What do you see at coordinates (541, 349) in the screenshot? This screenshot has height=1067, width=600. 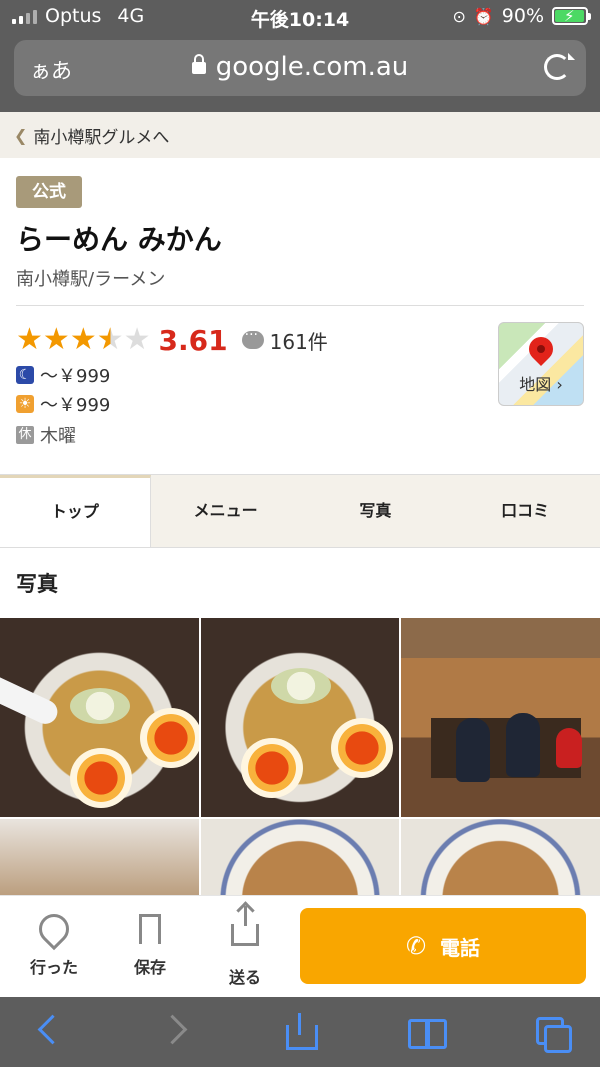 I see `map-pin-icon` at bounding box center [541, 349].